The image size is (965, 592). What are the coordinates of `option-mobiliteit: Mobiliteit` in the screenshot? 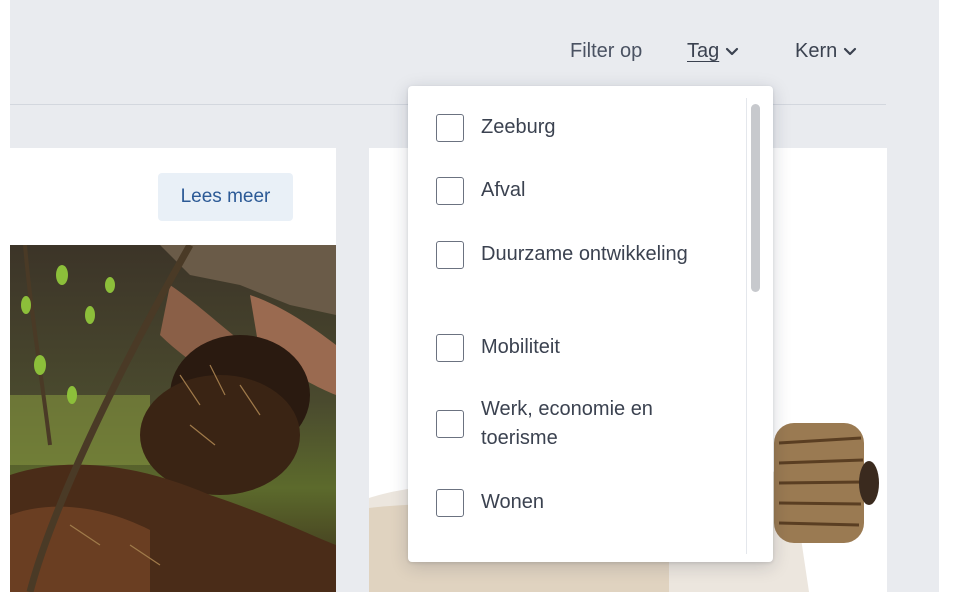 It's located at (578, 347).